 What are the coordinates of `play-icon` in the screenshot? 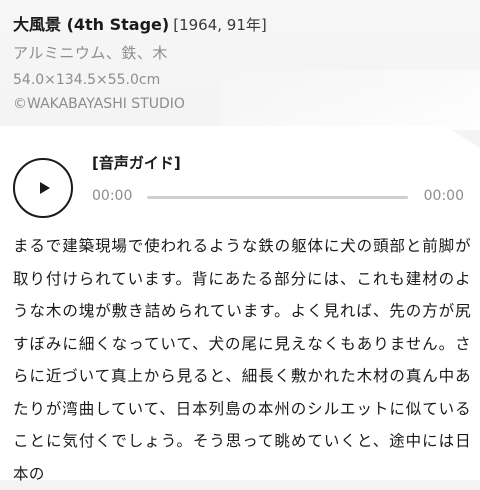 It's located at (44, 188).